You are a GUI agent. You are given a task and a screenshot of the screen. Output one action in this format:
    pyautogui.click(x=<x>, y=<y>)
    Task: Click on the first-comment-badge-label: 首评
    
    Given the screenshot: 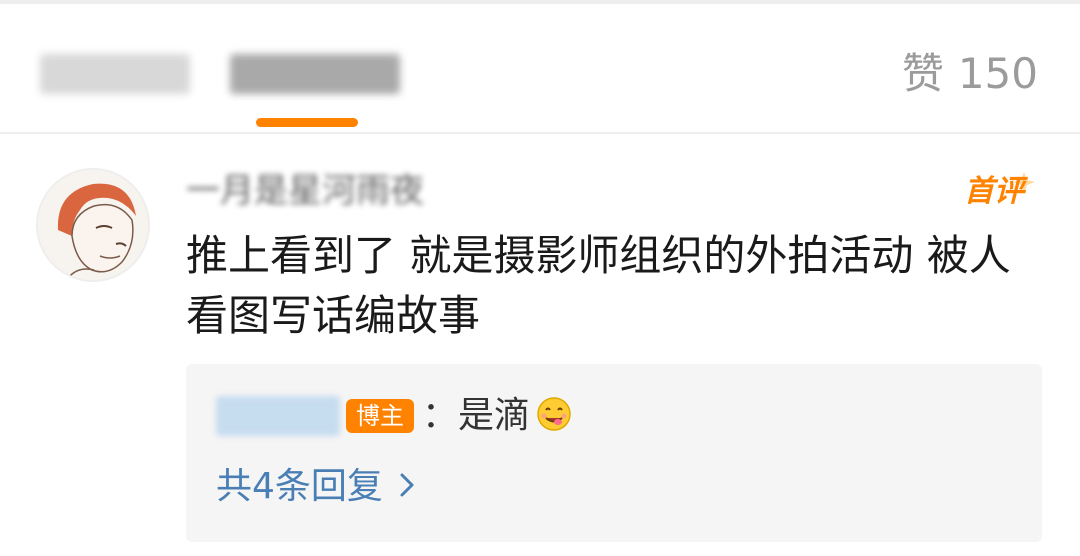 What is the action you would take?
    pyautogui.click(x=994, y=191)
    